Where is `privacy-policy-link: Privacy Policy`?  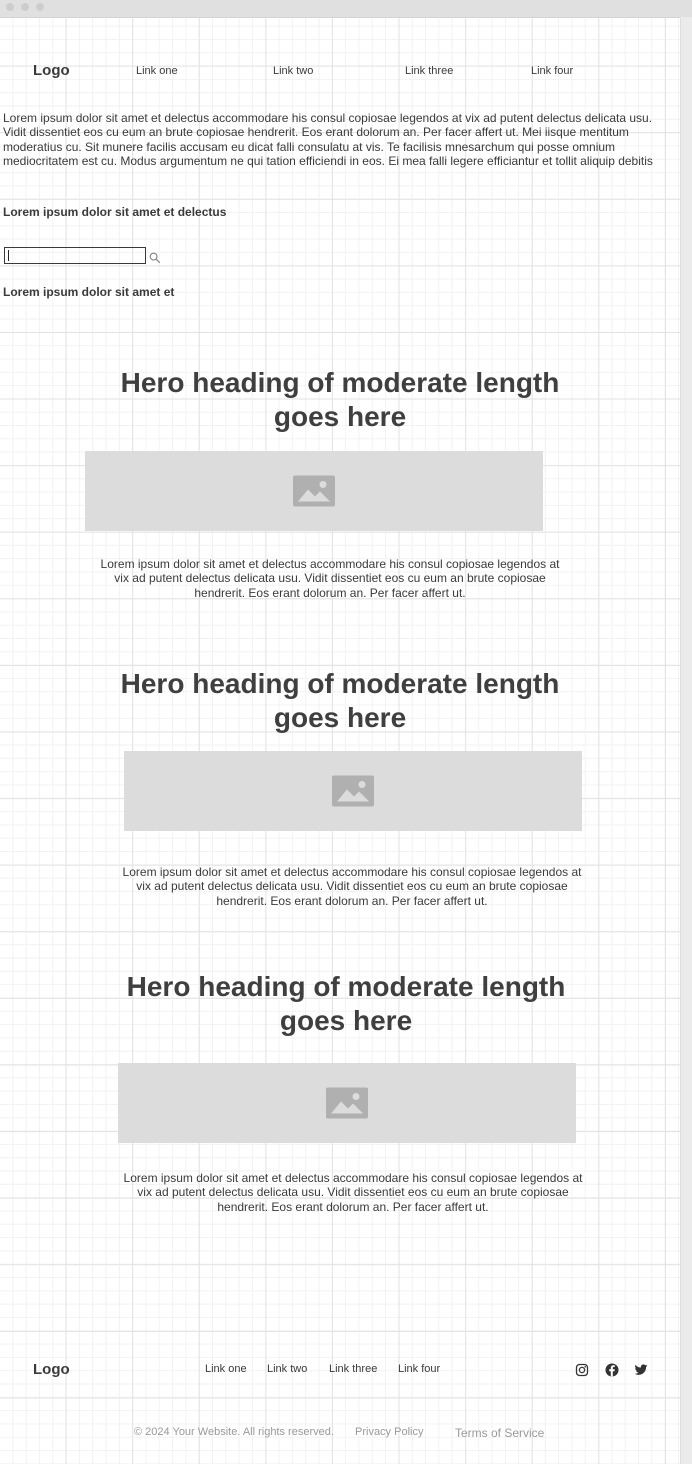
privacy-policy-link: Privacy Policy is located at coordinates (389, 1432).